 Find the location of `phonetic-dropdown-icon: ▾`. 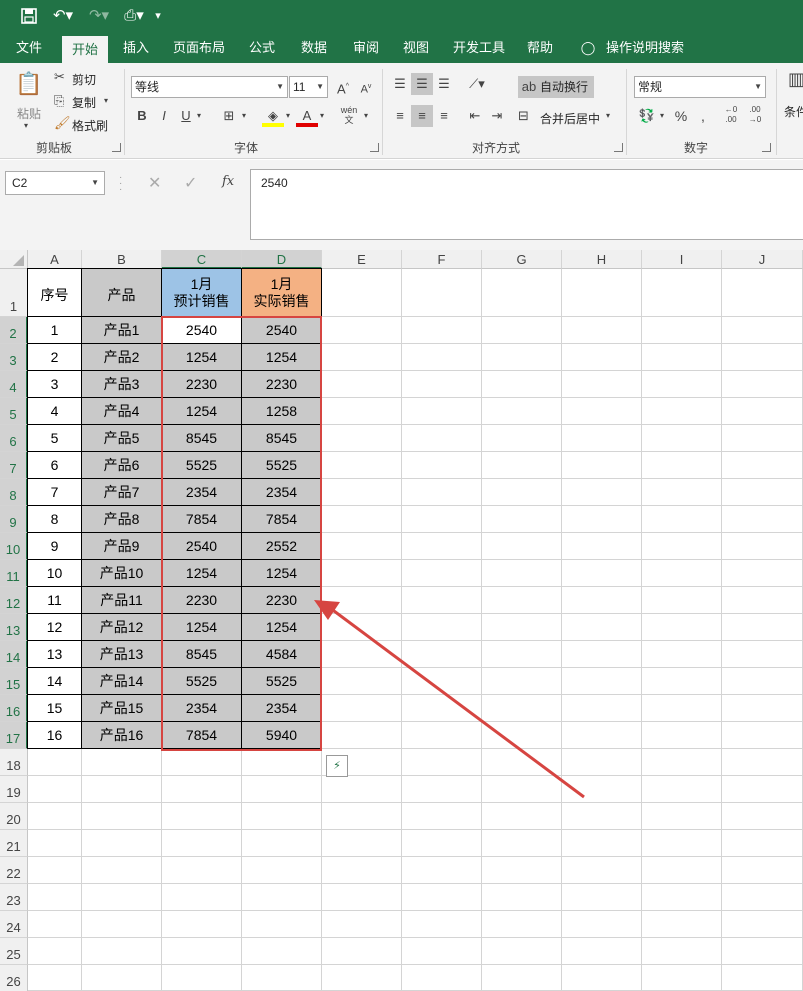

phonetic-dropdown-icon: ▾ is located at coordinates (366, 116).